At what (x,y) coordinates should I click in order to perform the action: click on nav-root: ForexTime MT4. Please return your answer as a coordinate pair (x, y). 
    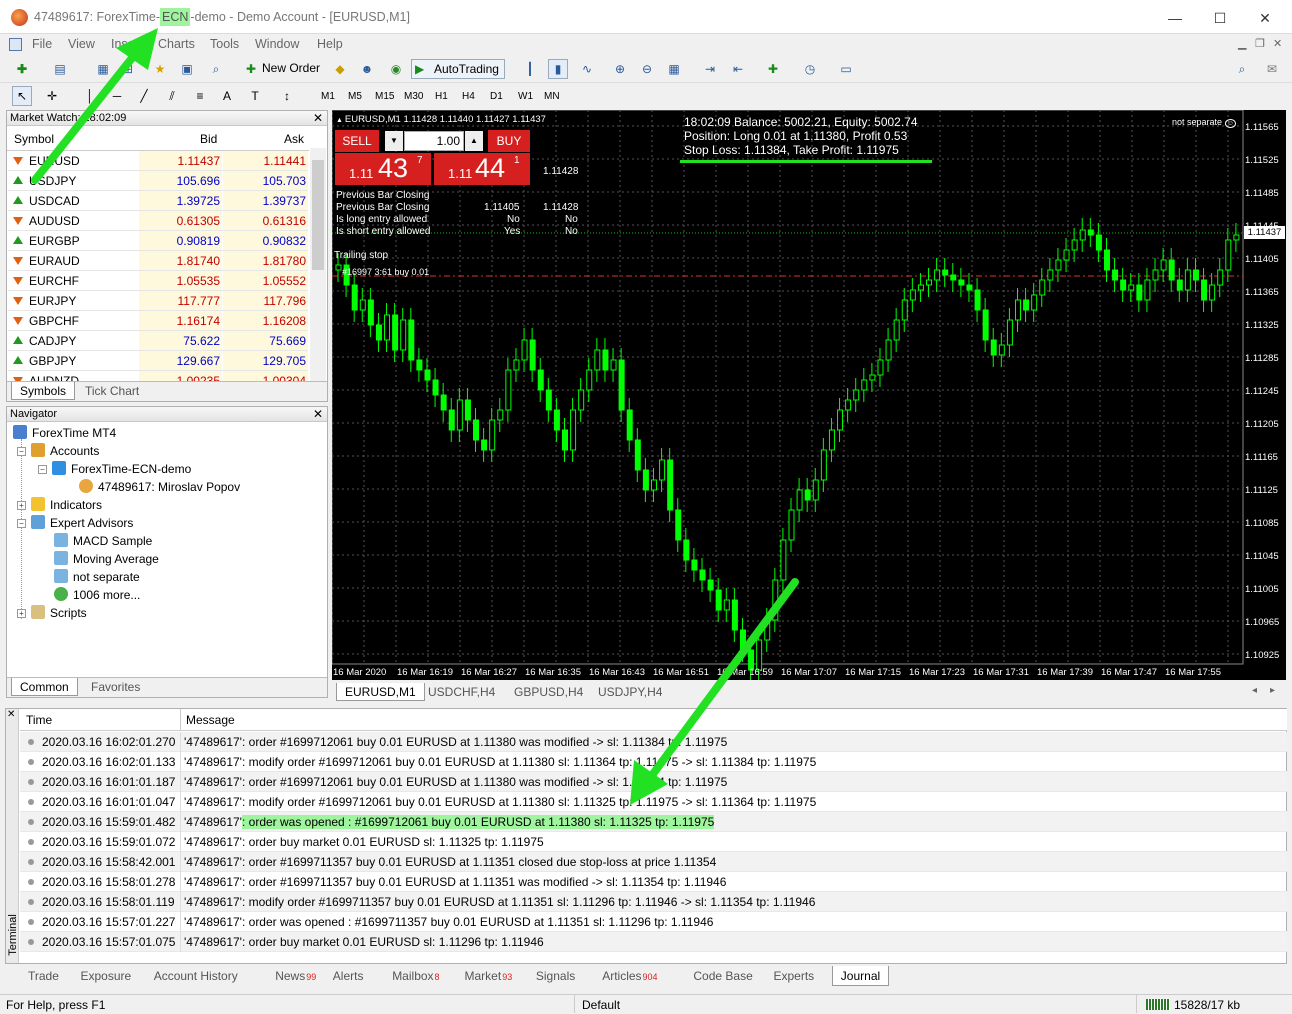
    Looking at the image, I should click on (64, 433).